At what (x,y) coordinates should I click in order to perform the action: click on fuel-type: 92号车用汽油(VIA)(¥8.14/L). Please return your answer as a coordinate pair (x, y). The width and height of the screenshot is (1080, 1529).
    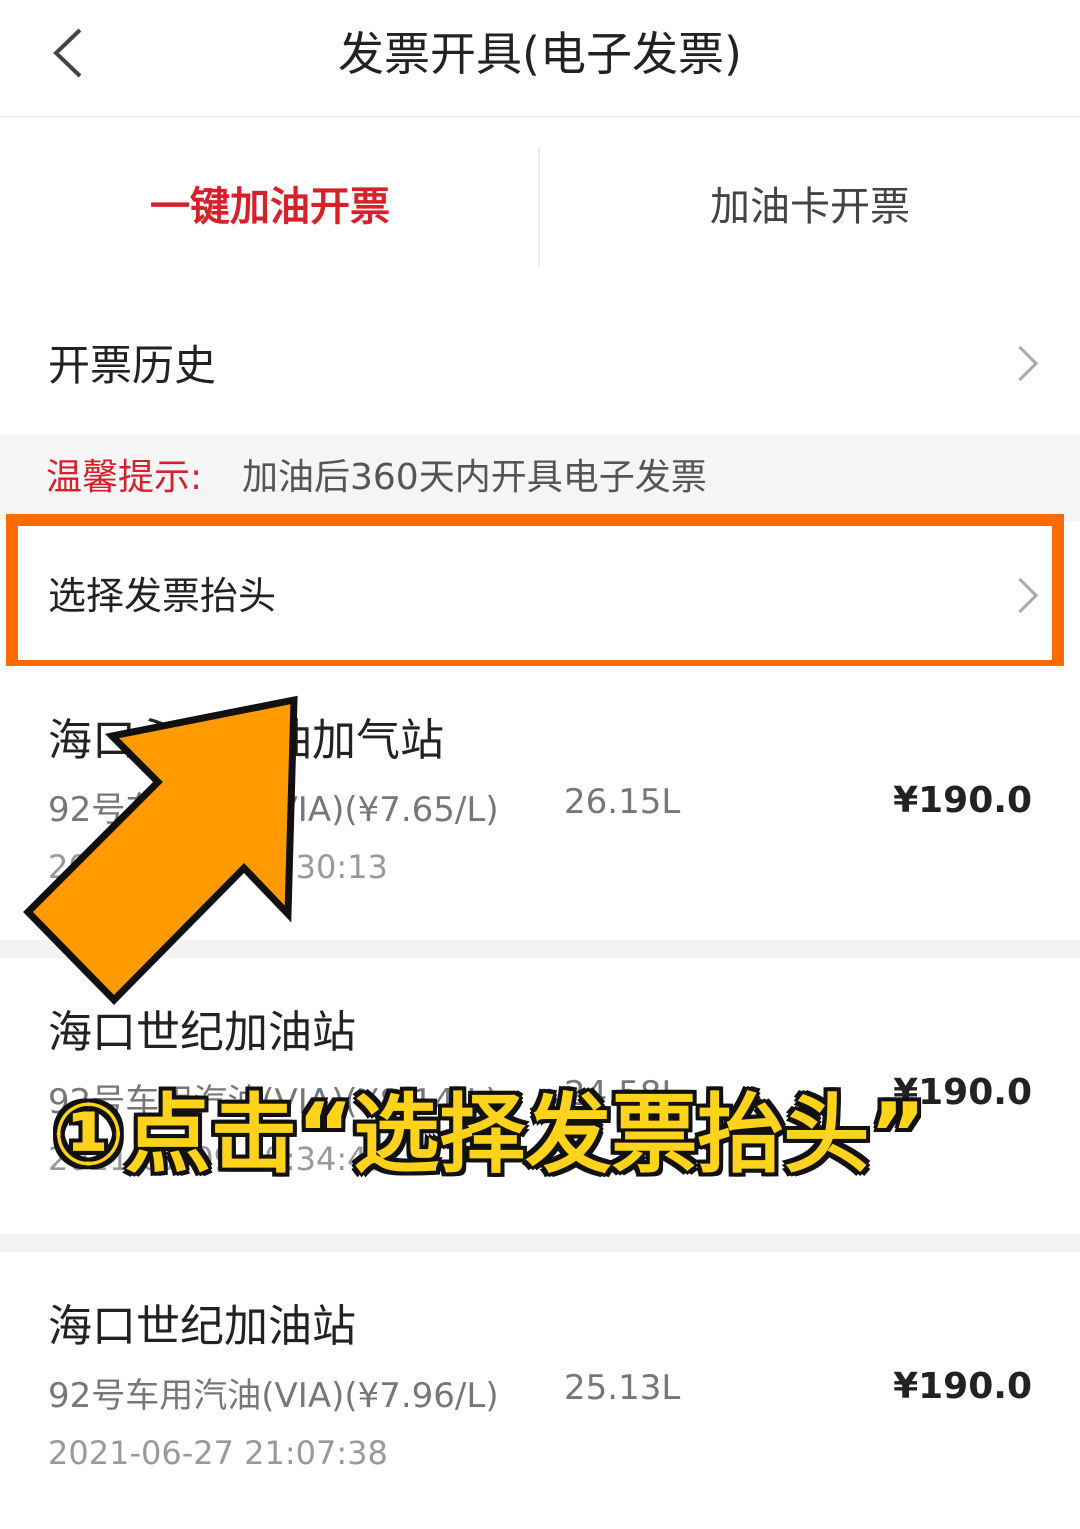
    Looking at the image, I should click on (273, 1102).